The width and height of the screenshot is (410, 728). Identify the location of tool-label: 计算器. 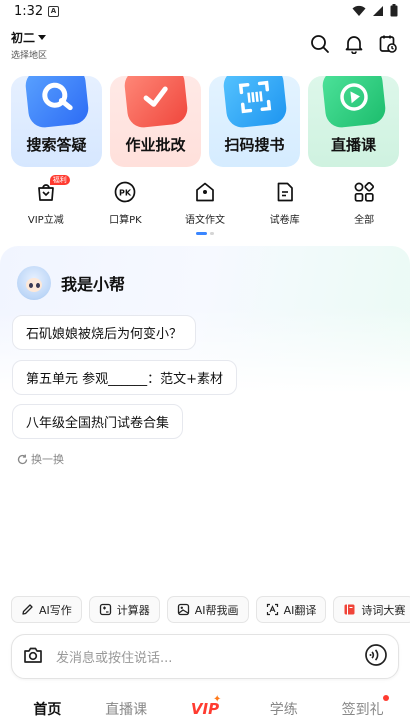
(133, 610).